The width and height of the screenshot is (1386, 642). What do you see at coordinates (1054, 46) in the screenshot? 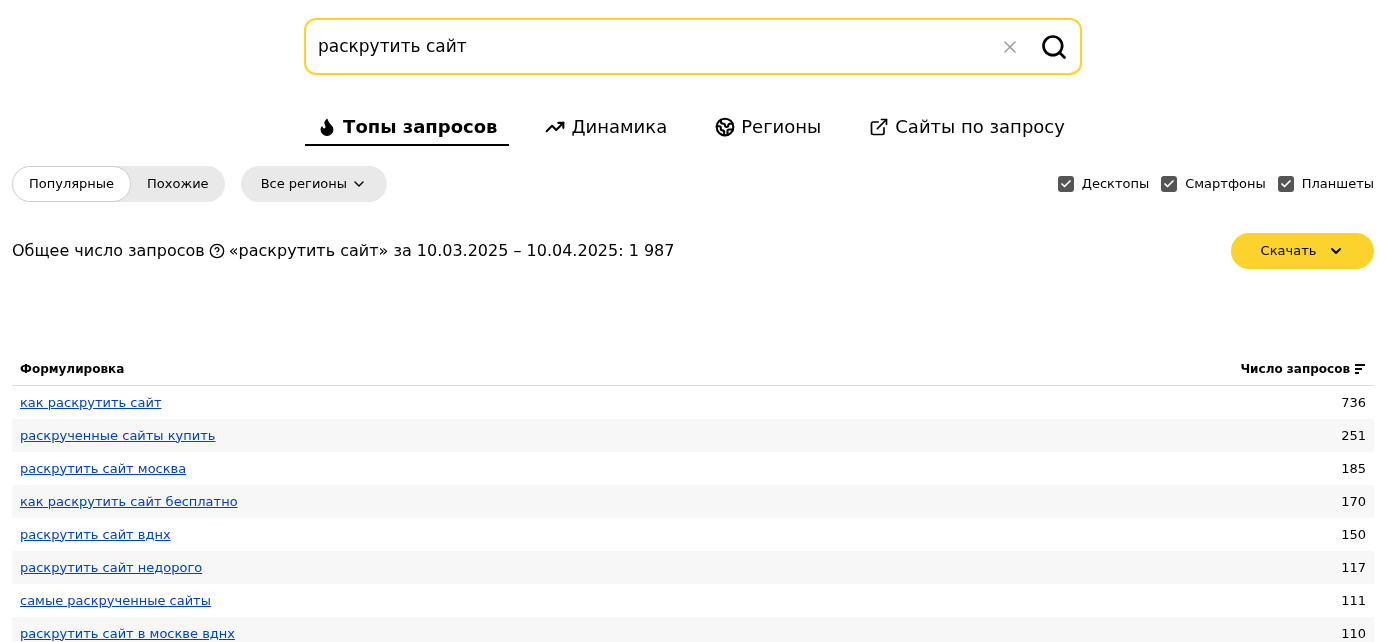
I see `search-icon` at bounding box center [1054, 46].